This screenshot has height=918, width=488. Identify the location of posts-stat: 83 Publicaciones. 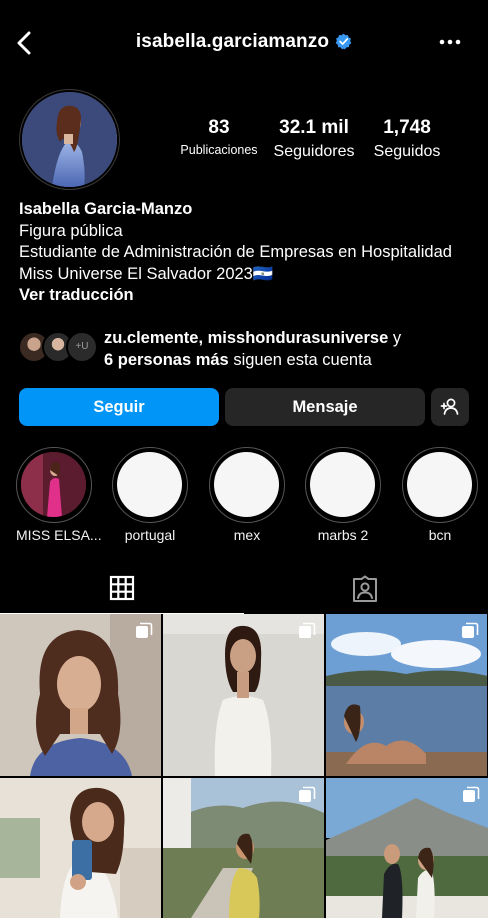
(219, 137).